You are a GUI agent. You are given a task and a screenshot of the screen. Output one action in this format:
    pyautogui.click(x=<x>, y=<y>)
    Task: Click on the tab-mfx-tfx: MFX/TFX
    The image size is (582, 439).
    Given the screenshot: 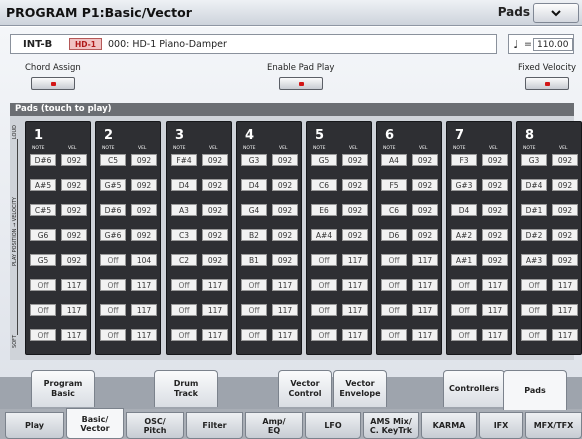 What is the action you would take?
    pyautogui.click(x=553, y=425)
    